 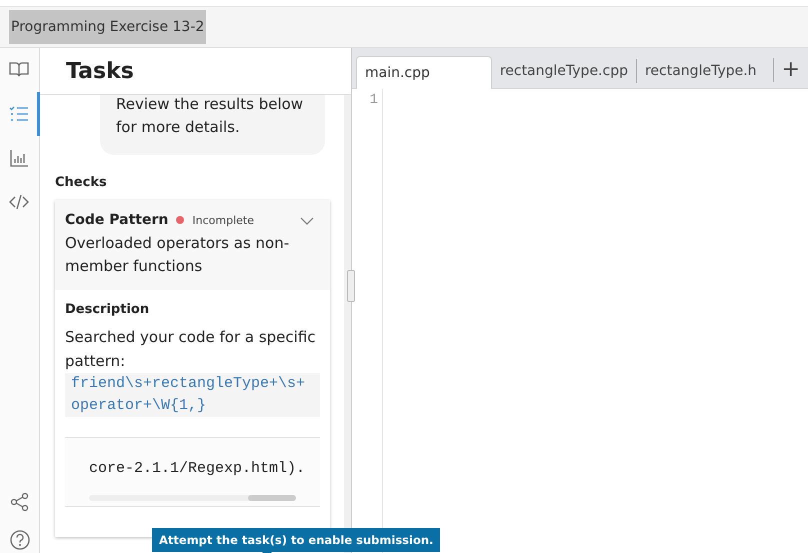 I want to click on window-title: Programming Exercise 13-2, so click(x=107, y=27).